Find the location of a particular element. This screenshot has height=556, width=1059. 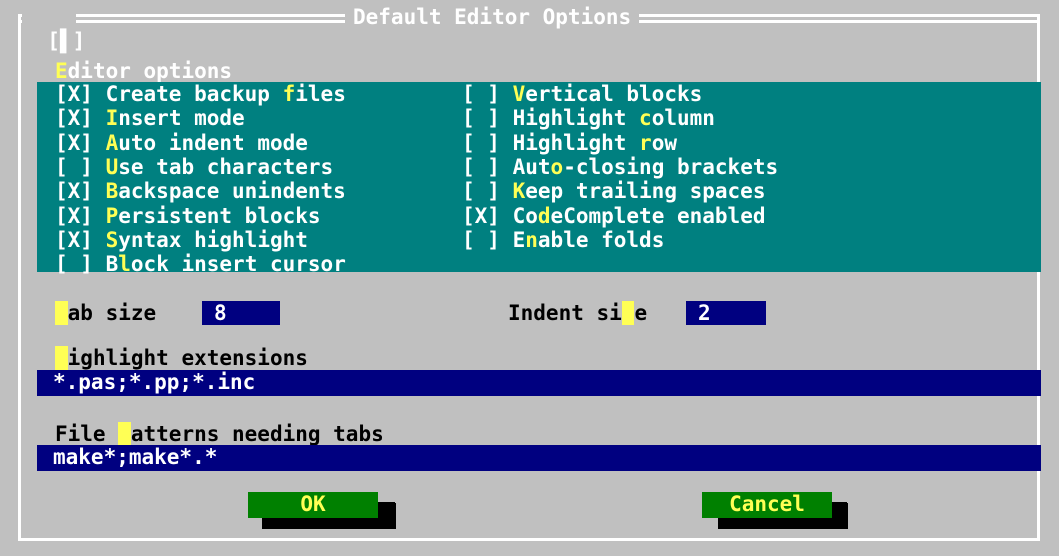

file-patterns-input: make*;make*.* is located at coordinates (539, 458).